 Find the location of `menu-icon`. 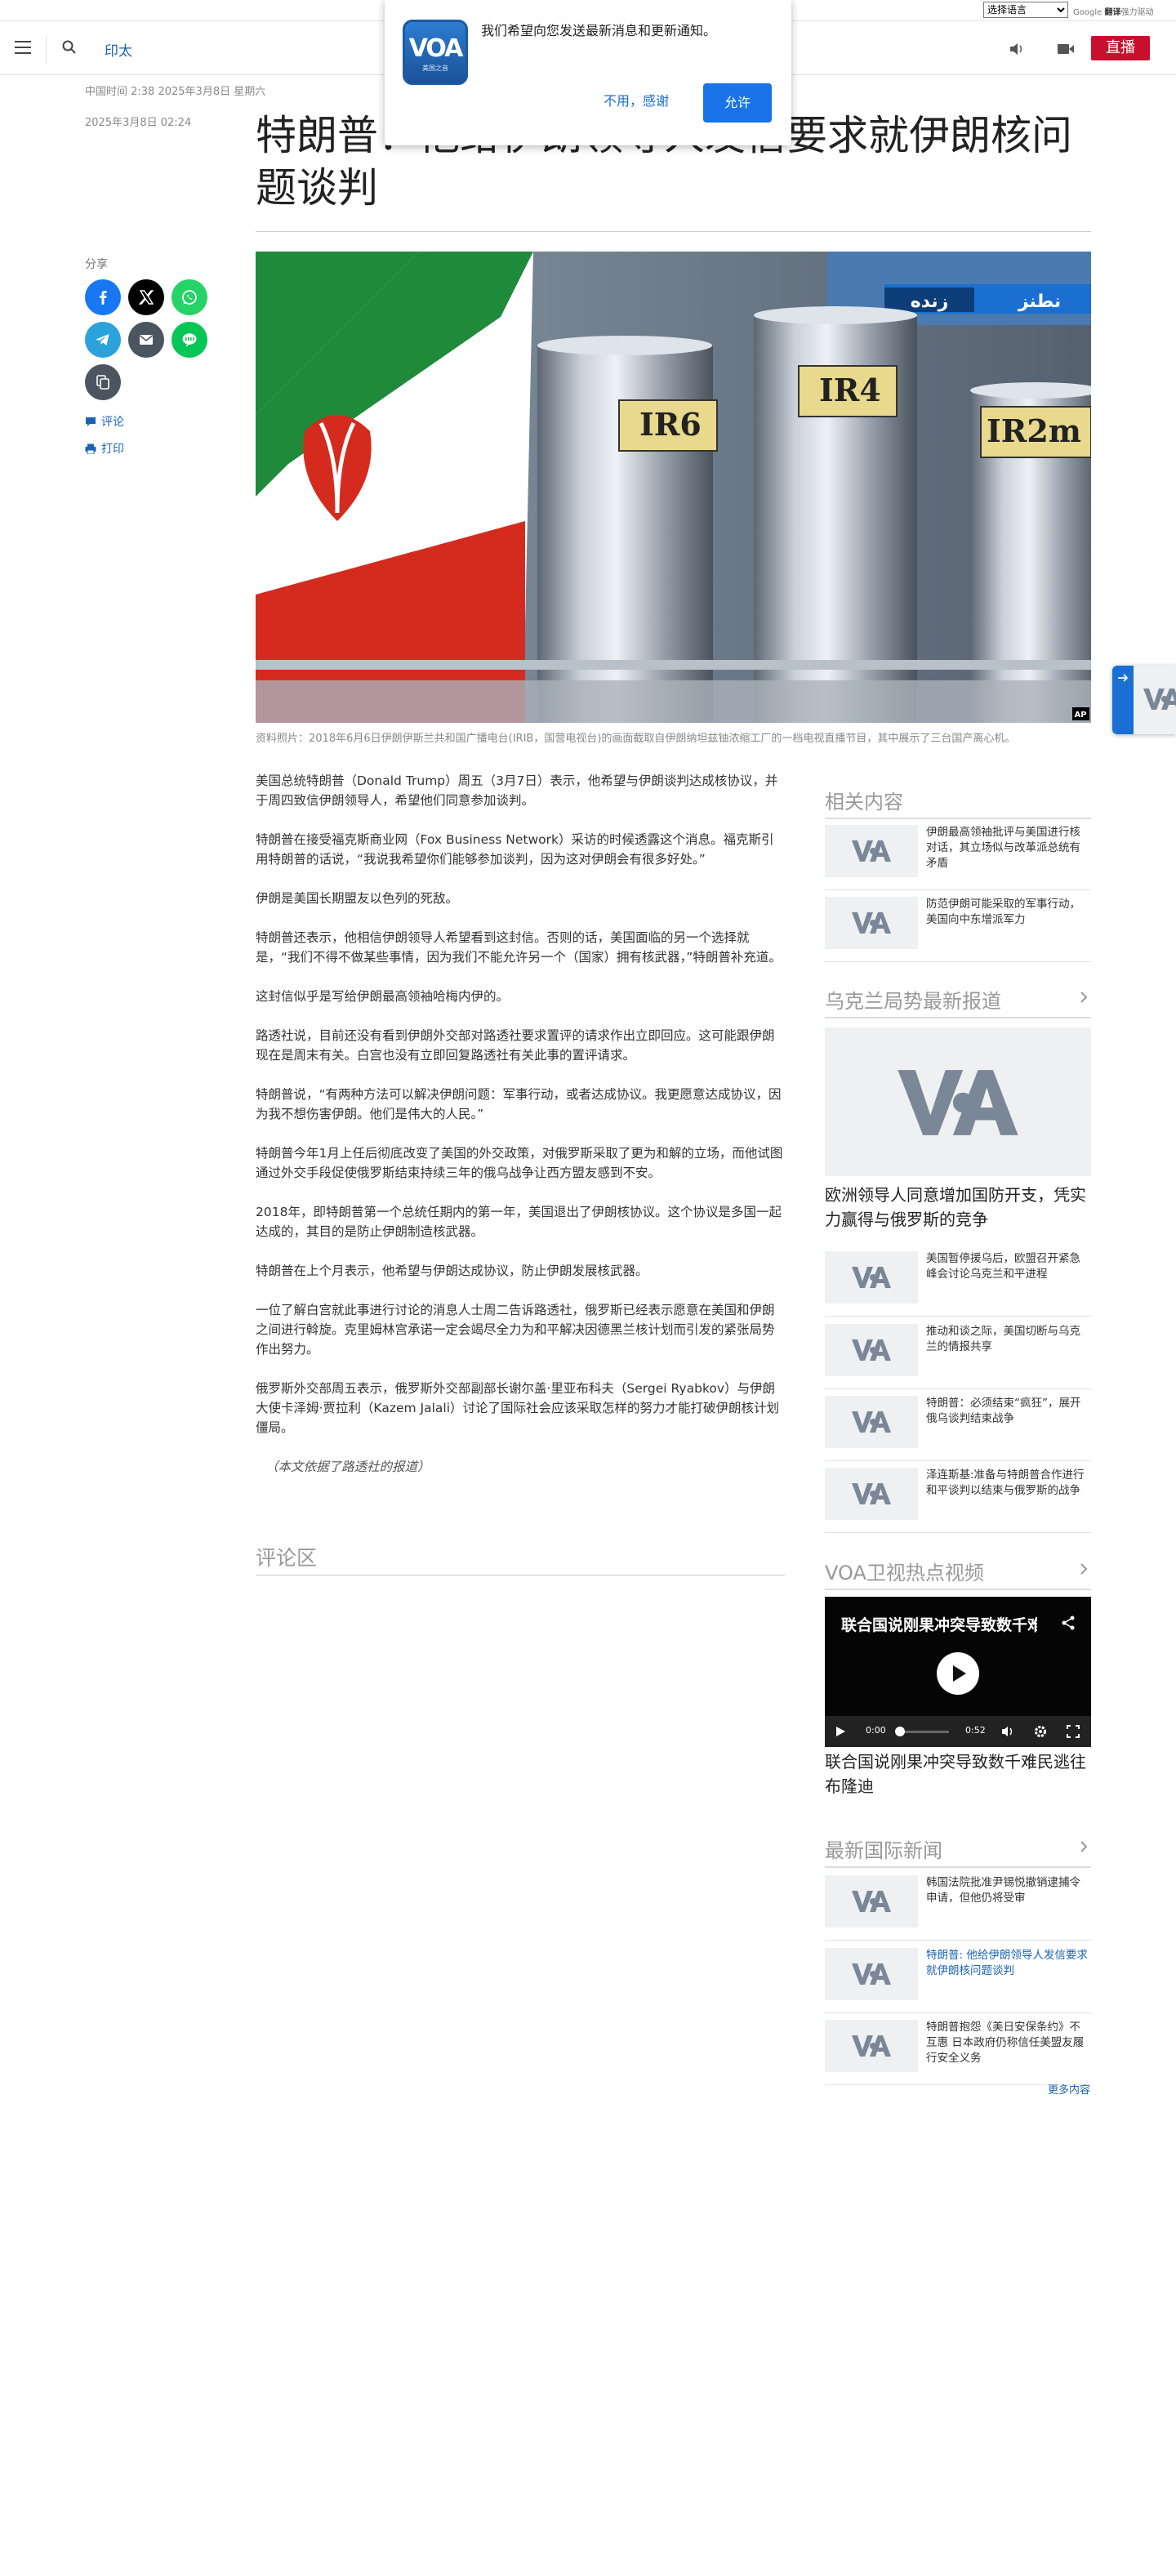

menu-icon is located at coordinates (23, 47).